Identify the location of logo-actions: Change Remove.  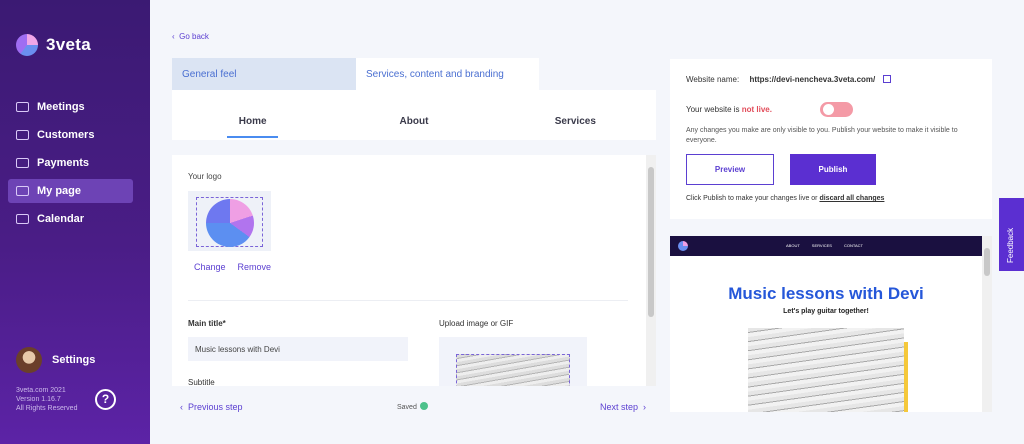
(232, 267).